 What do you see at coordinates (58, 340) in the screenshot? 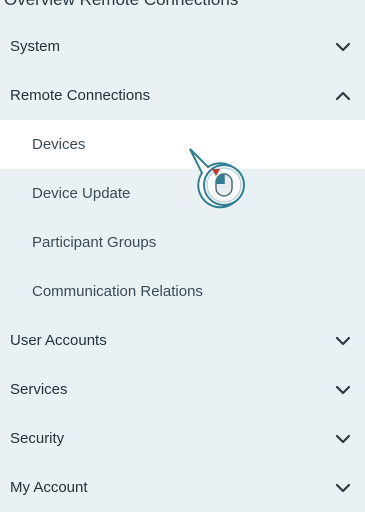
I see `menu-item-label: User Accounts` at bounding box center [58, 340].